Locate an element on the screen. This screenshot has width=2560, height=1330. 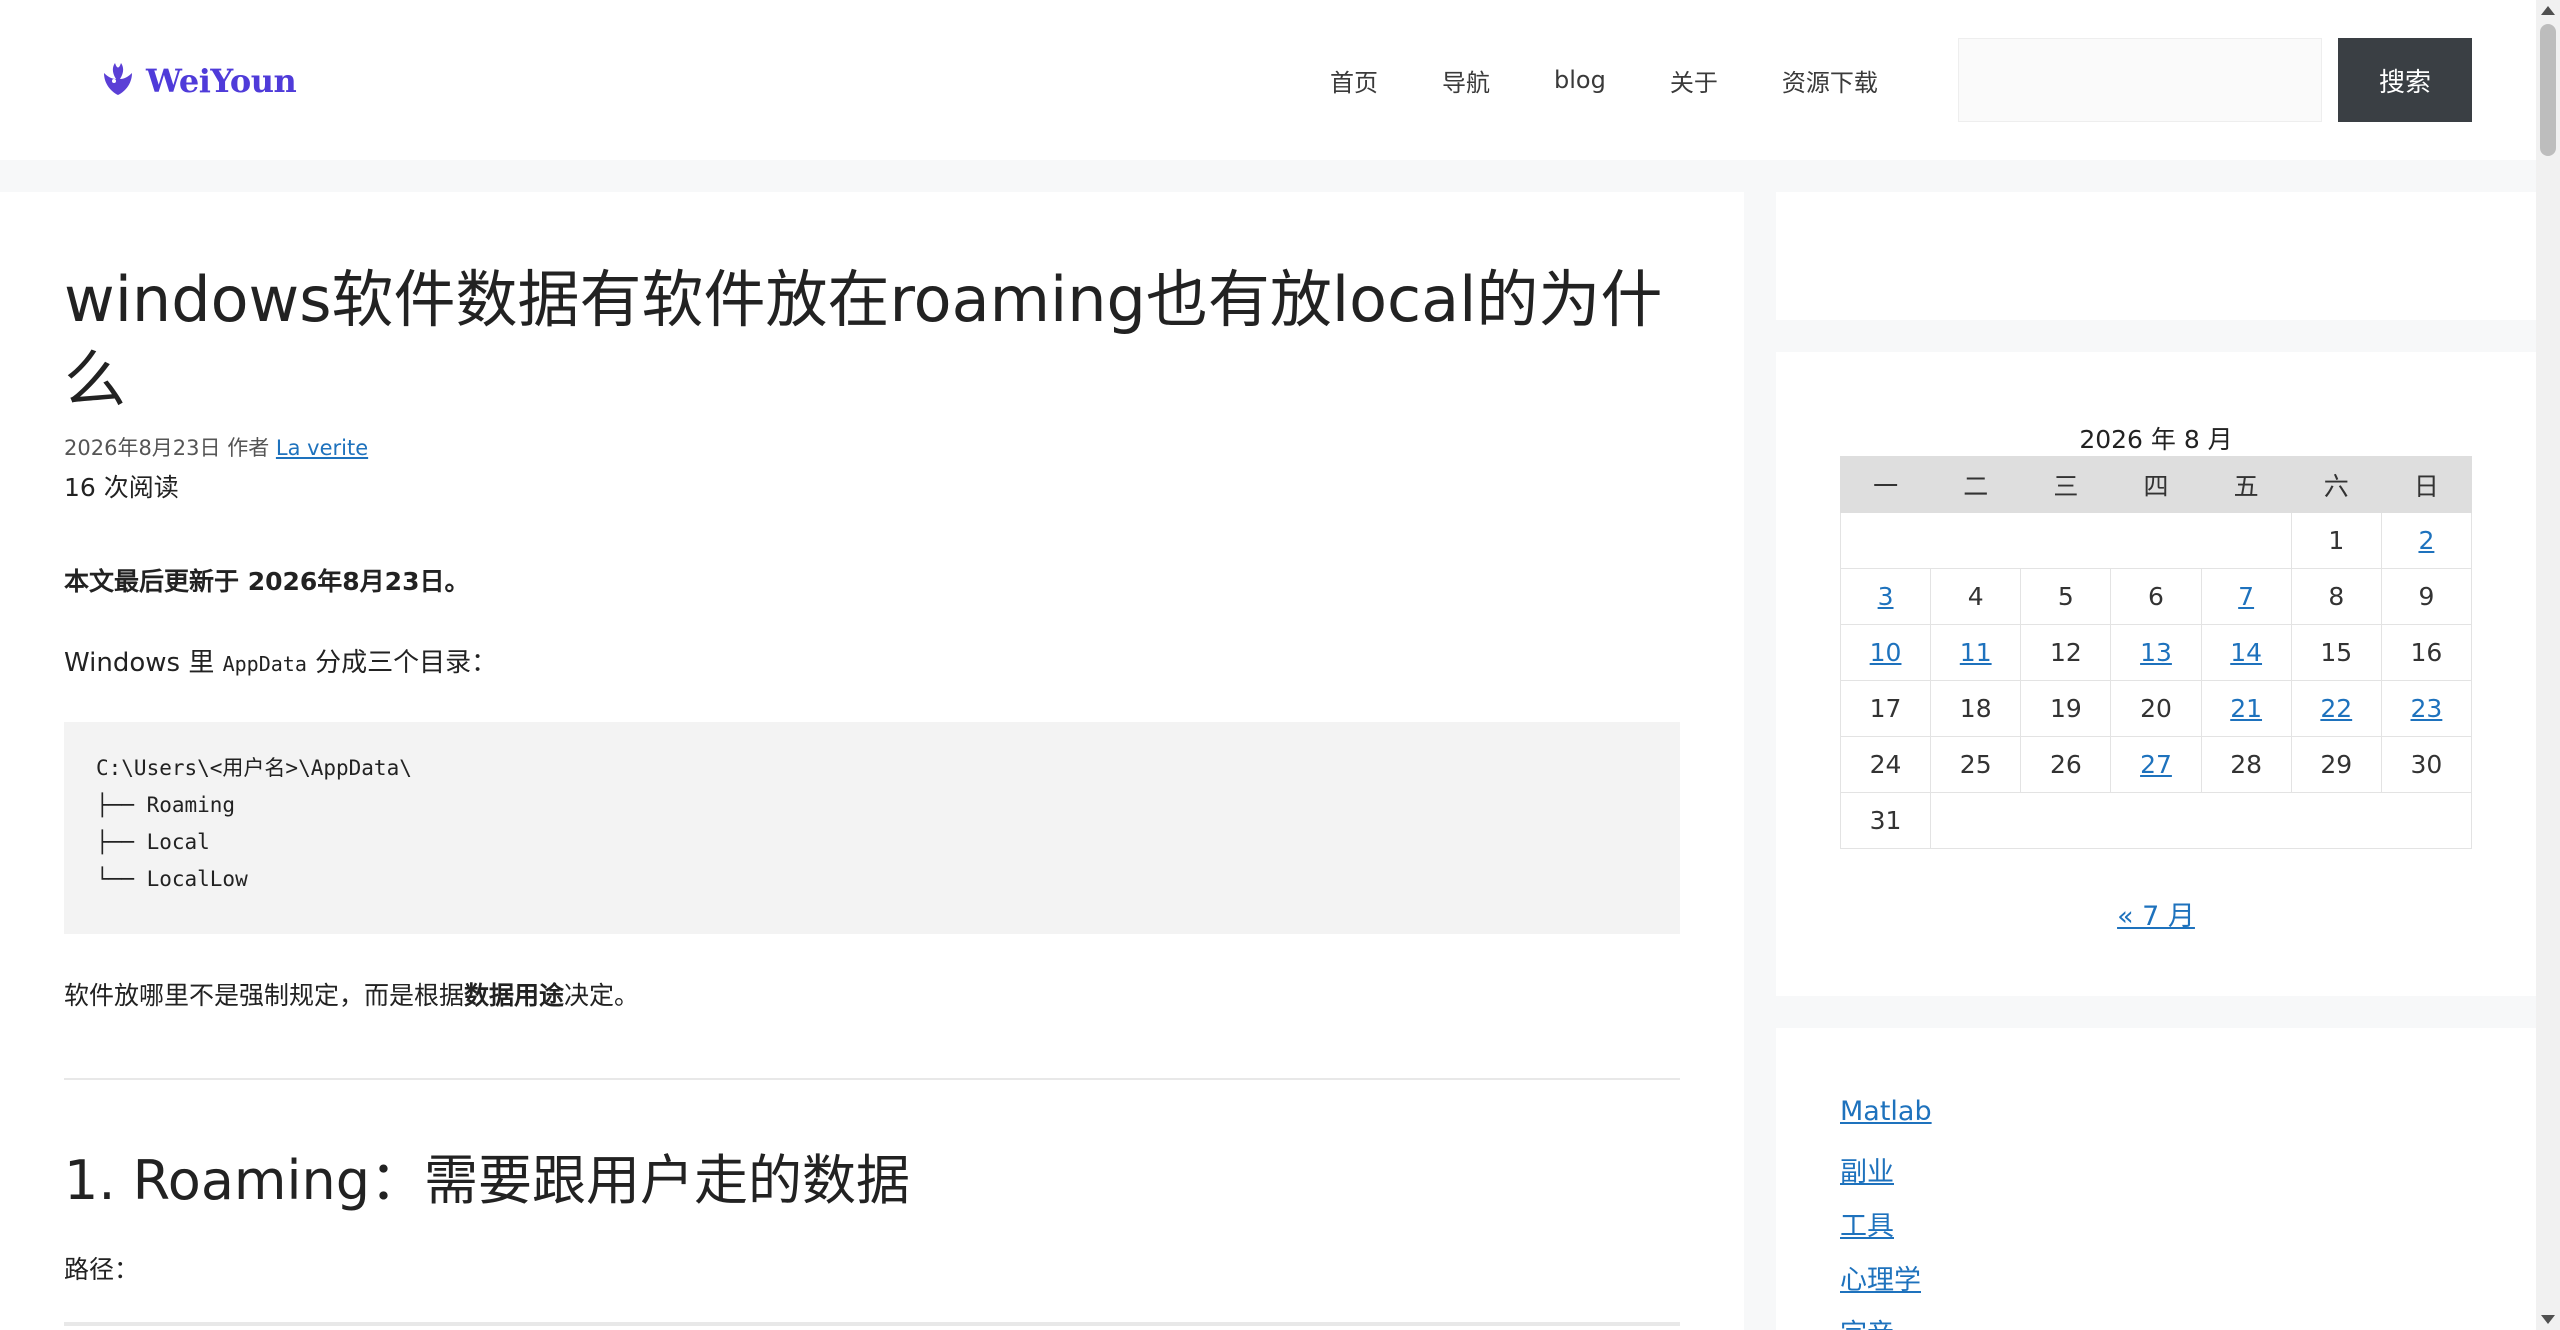
page-scrollbar is located at coordinates (2548, 665).